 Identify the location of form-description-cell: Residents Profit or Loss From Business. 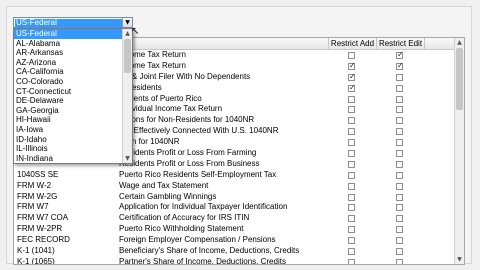
(189, 163).